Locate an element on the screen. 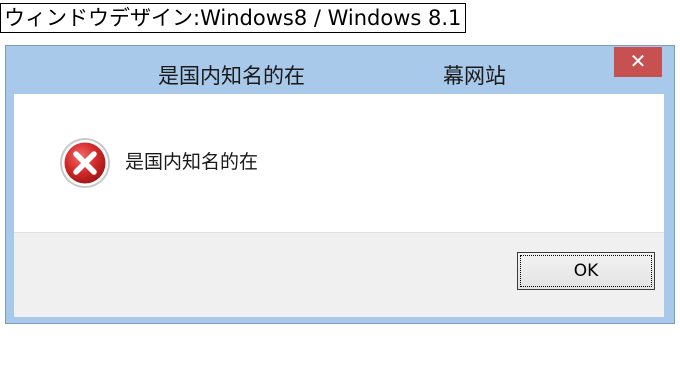  error-icon is located at coordinates (85, 163).